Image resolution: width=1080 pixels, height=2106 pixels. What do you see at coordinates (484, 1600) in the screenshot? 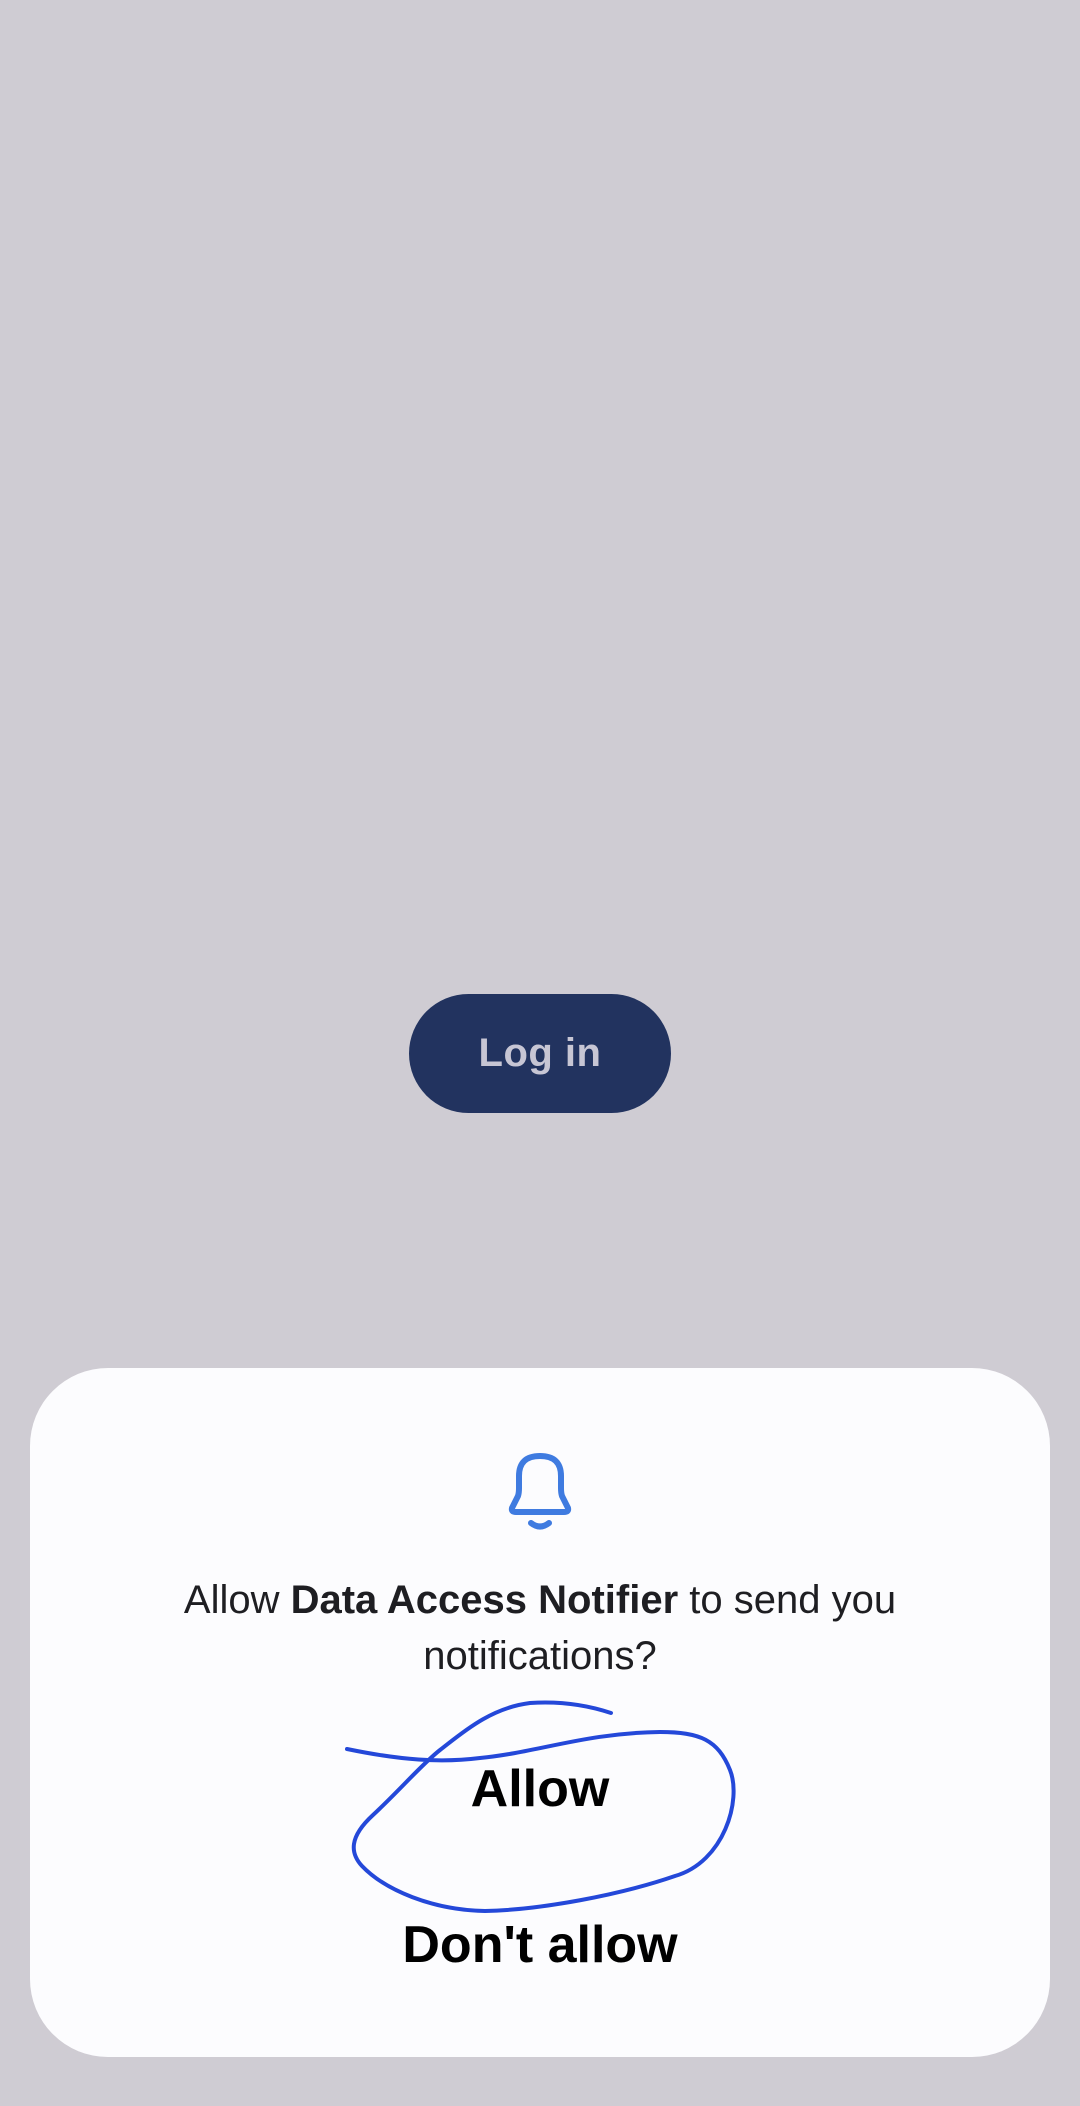
I see `app-name: Data Access Notifier` at bounding box center [484, 1600].